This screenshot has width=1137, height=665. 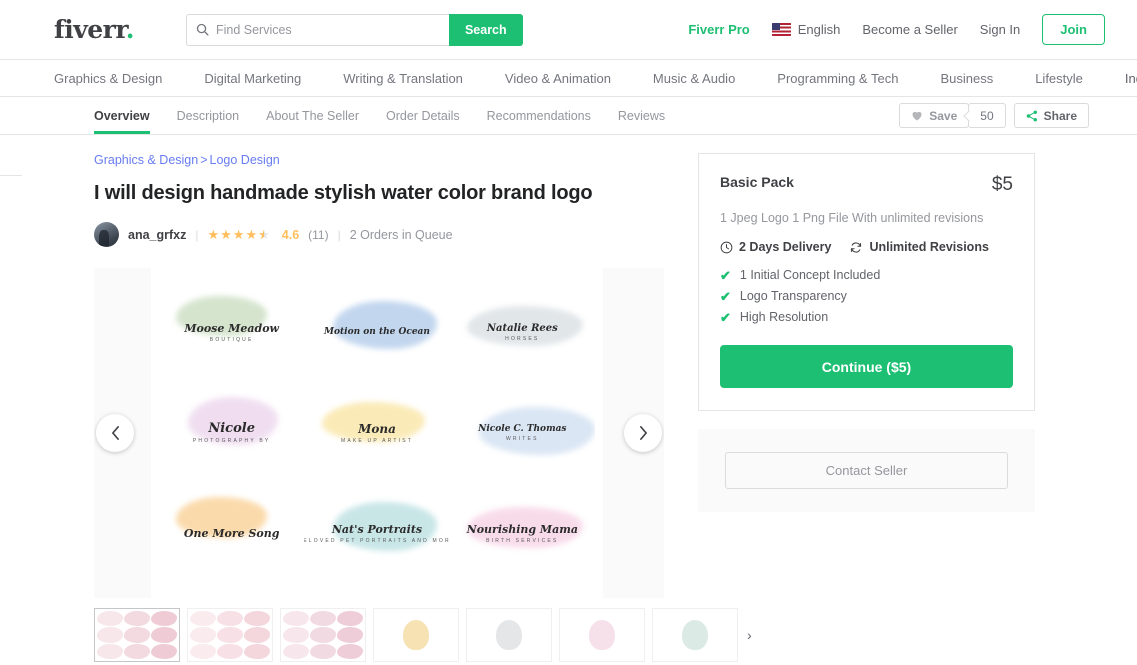 I want to click on fiverr-logo-text: fiverr, so click(x=90, y=29).